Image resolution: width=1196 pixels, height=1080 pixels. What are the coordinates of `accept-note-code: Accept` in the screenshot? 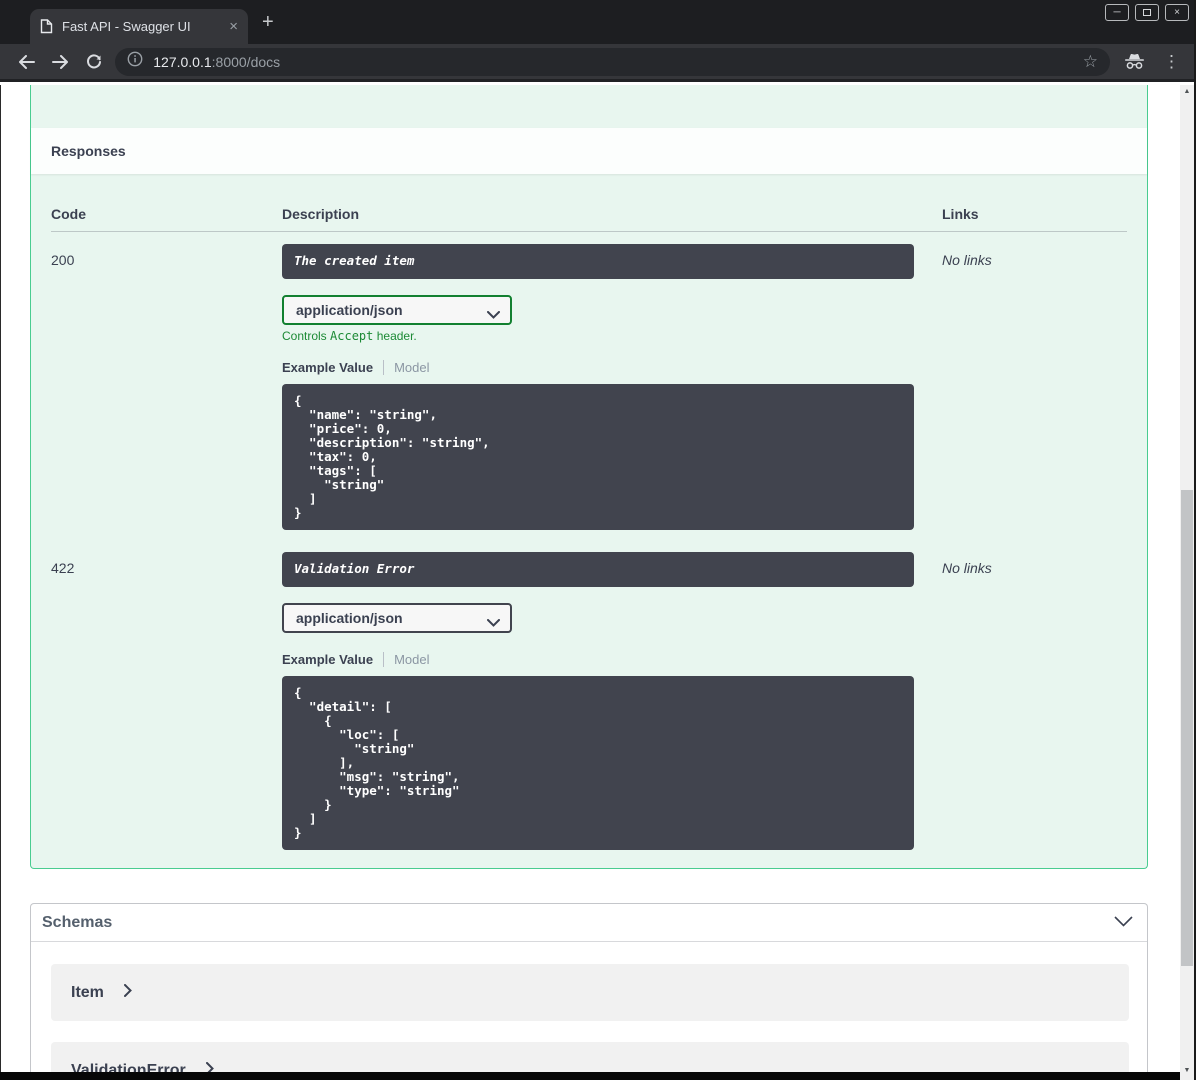 It's located at (352, 336).